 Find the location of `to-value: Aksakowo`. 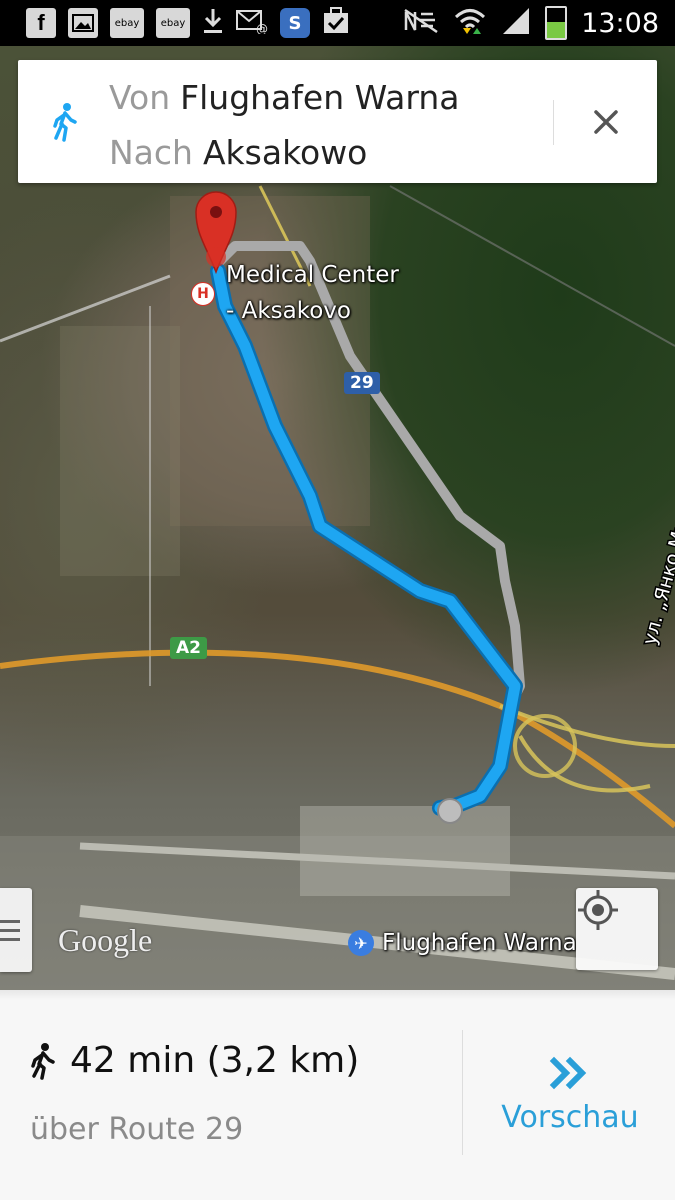

to-value: Aksakowo is located at coordinates (285, 152).